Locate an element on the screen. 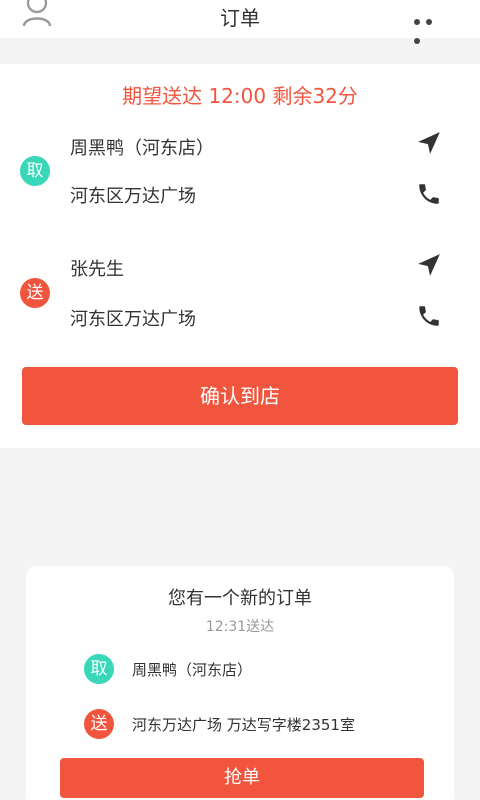 The height and width of the screenshot is (800, 480). pickup-address: 河东区万达广场 is located at coordinates (133, 196).